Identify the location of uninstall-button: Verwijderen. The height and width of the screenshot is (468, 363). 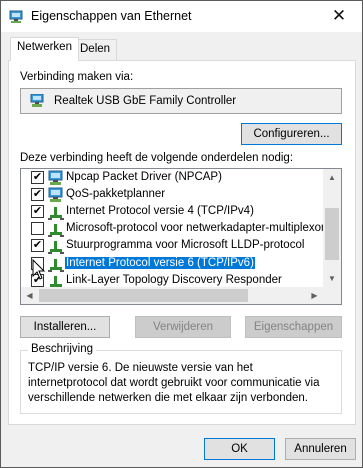
(183, 327).